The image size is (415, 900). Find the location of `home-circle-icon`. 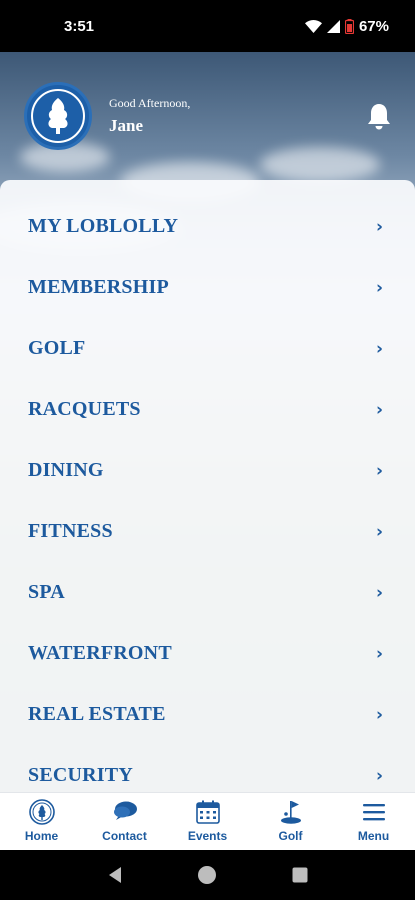

home-circle-icon is located at coordinates (207, 875).